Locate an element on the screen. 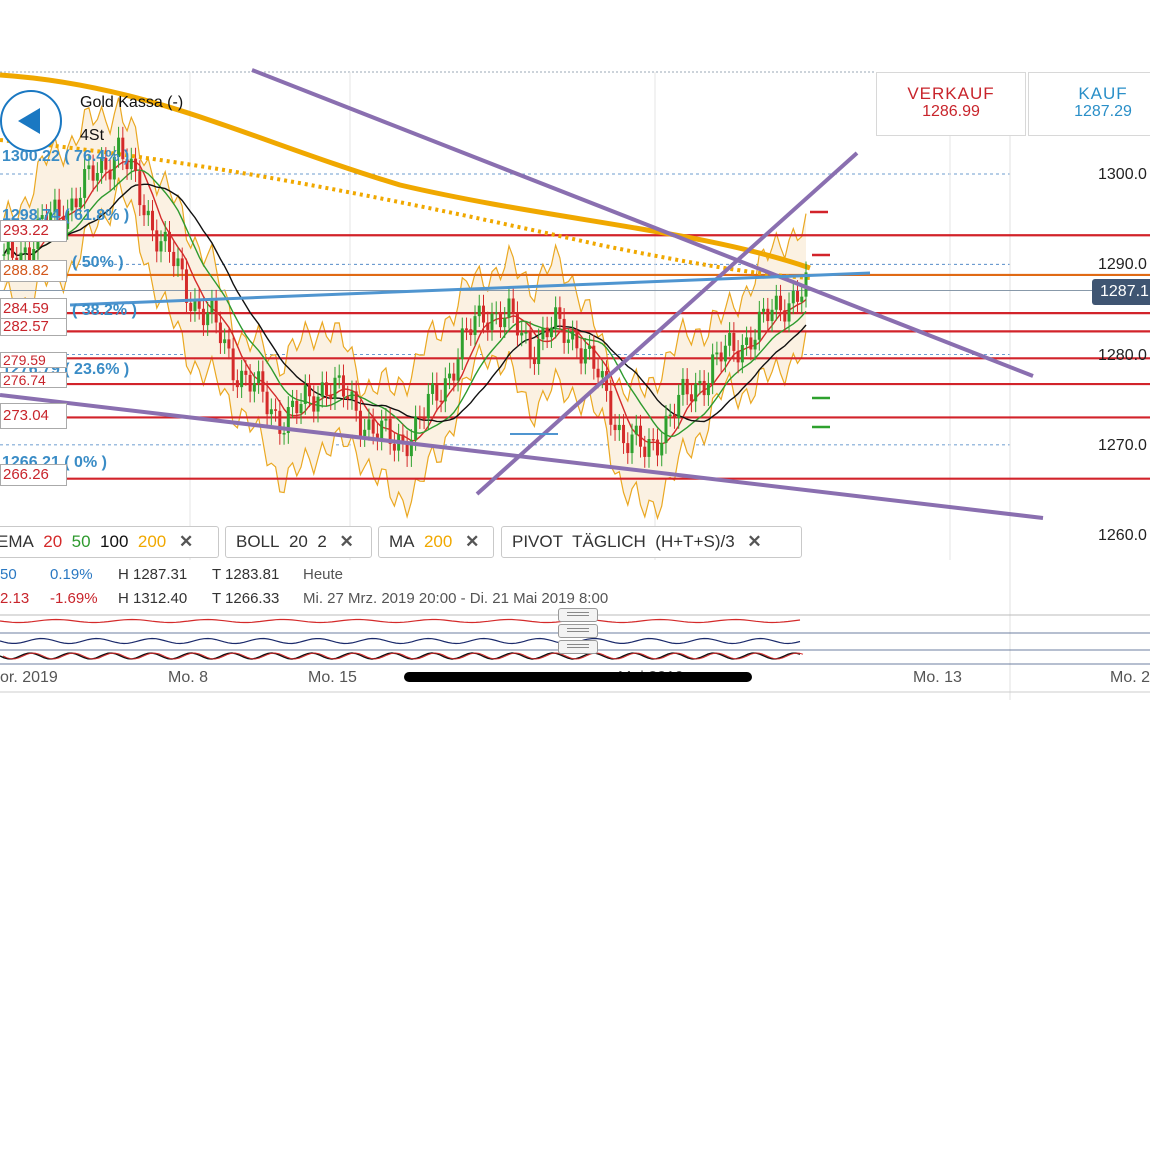 The width and height of the screenshot is (1150, 1150). ema-20: 20 is located at coordinates (53, 541).